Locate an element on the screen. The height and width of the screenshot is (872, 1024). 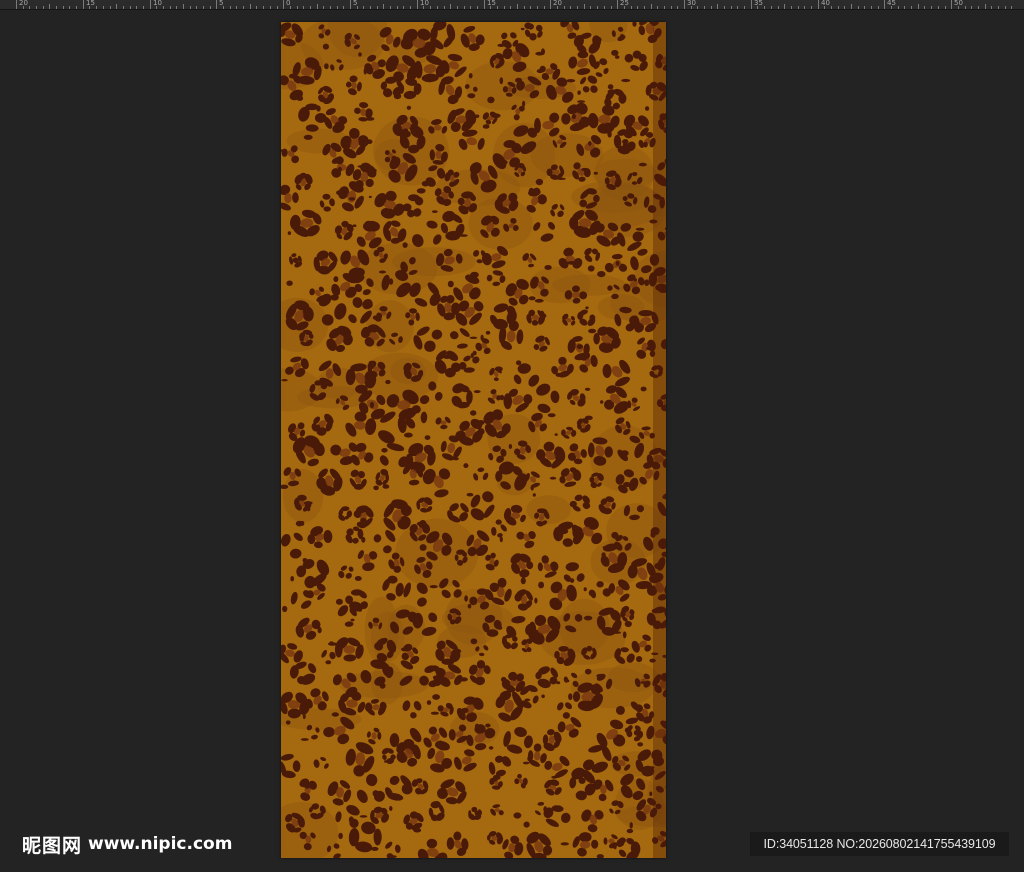
image-id-label: ID:34051128 NO:20260802141755439109 is located at coordinates (879, 844).